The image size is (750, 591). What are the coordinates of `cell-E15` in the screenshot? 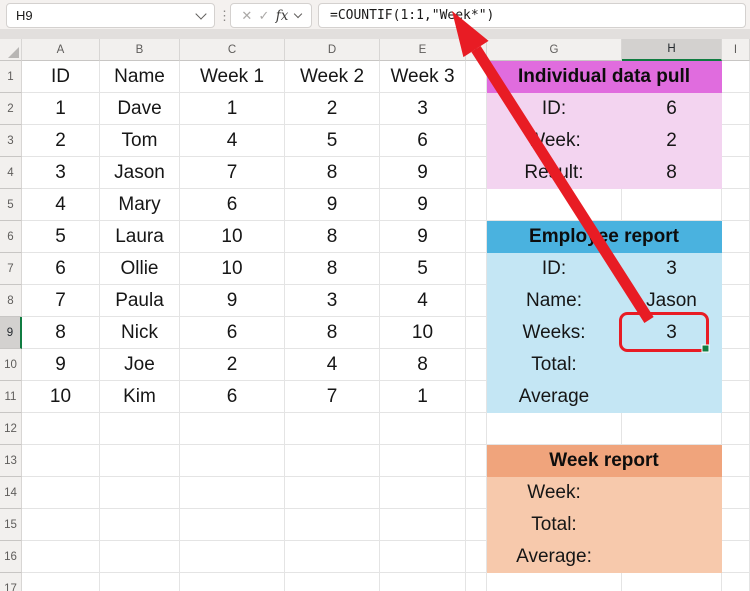 It's located at (423, 525).